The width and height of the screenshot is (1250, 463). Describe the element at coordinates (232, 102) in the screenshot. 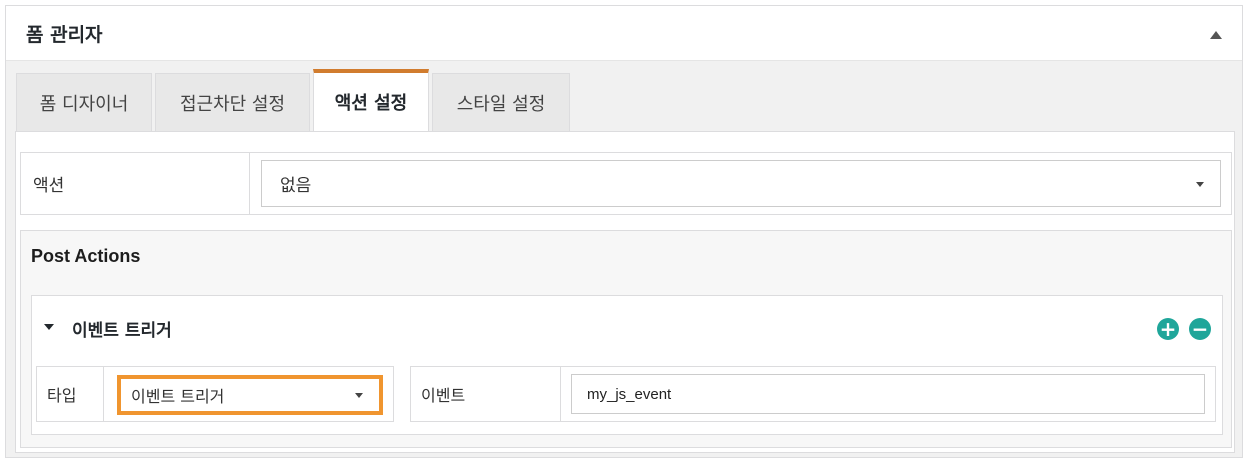

I see `tab-access-block-settings: 접근차단 설정` at that location.